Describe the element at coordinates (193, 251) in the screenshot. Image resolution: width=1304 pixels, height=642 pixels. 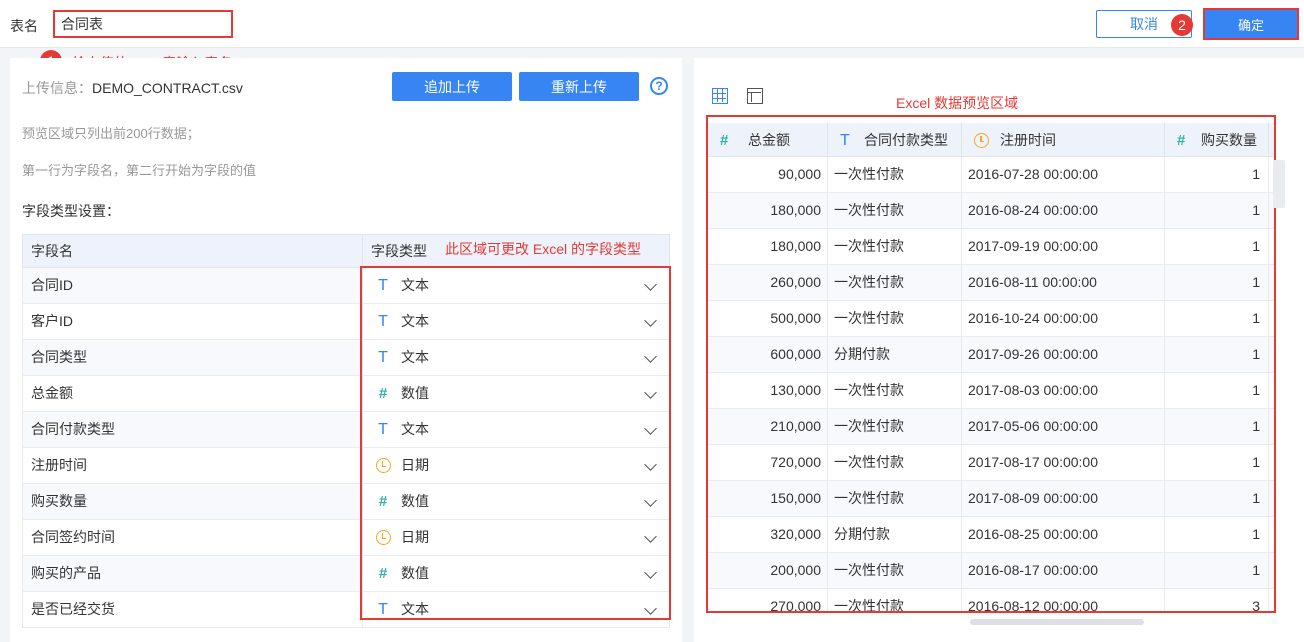
I see `field-name-column-header: 字段名` at that location.